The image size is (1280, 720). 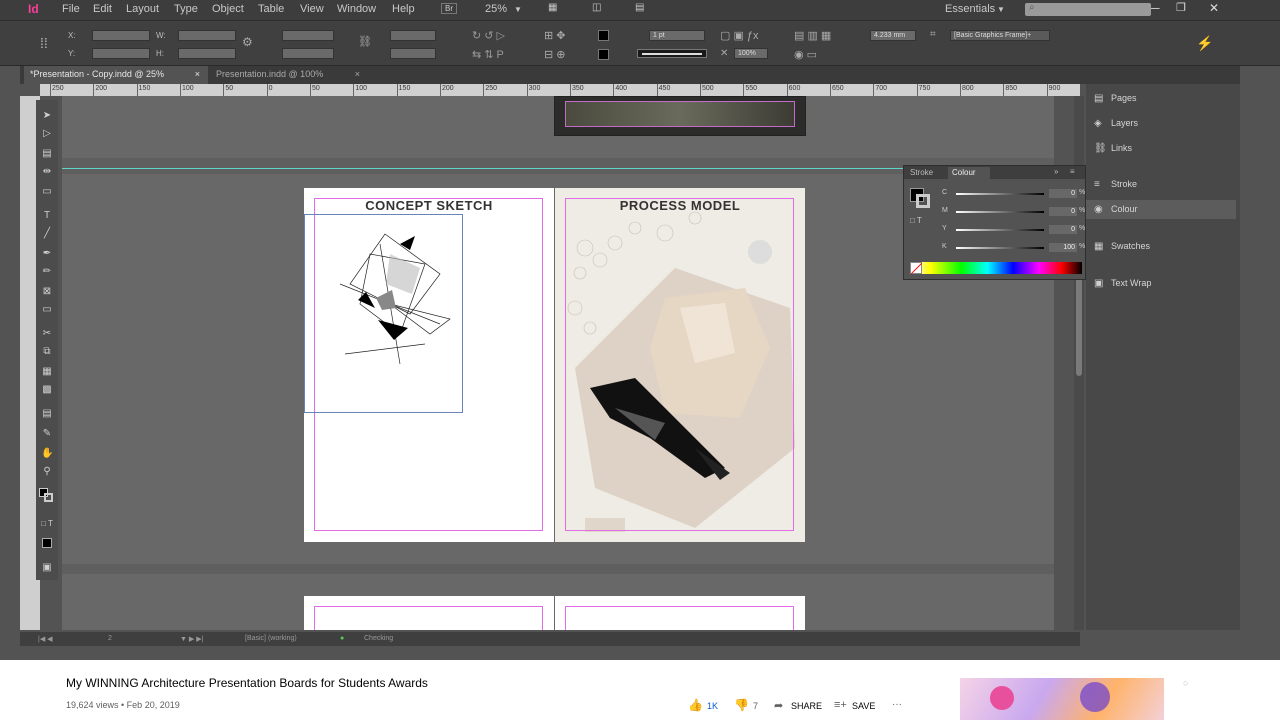 What do you see at coordinates (356, 9) in the screenshot?
I see `menu-window: Window` at bounding box center [356, 9].